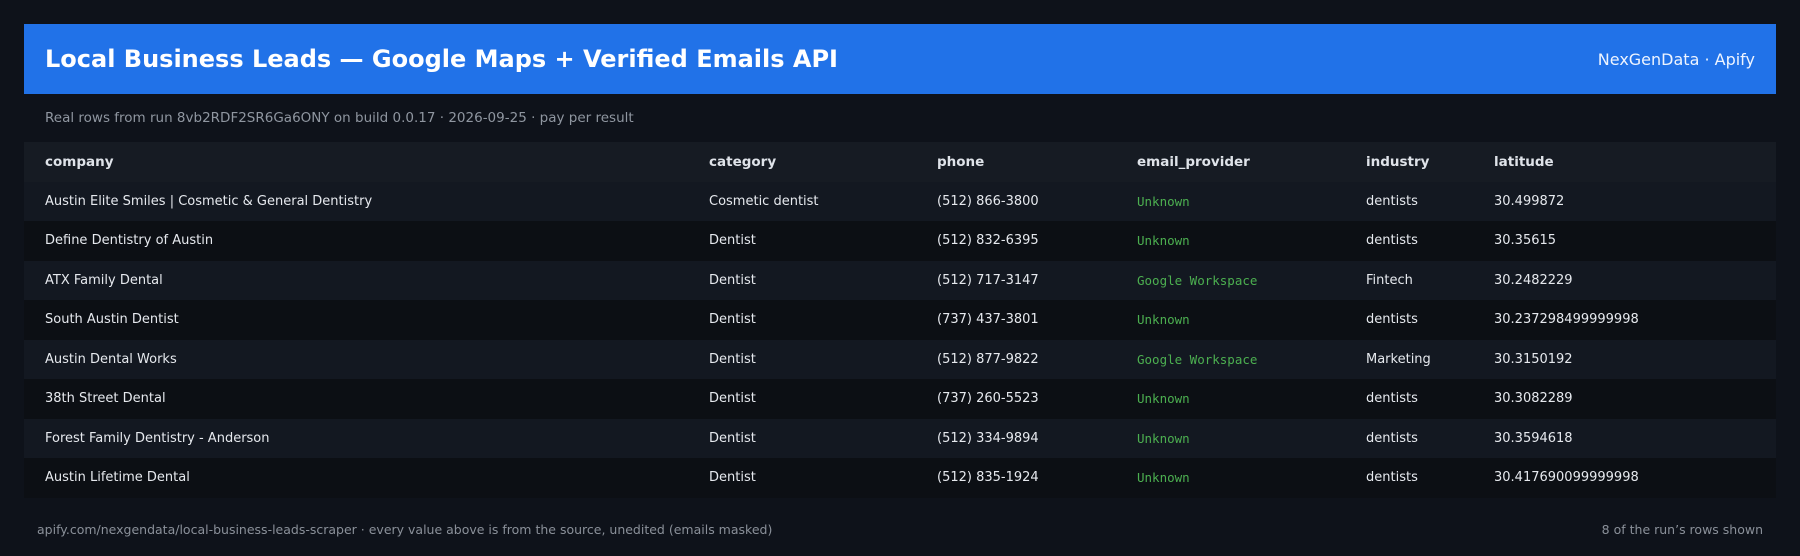  What do you see at coordinates (743, 161) in the screenshot?
I see `column-header-category: category` at bounding box center [743, 161].